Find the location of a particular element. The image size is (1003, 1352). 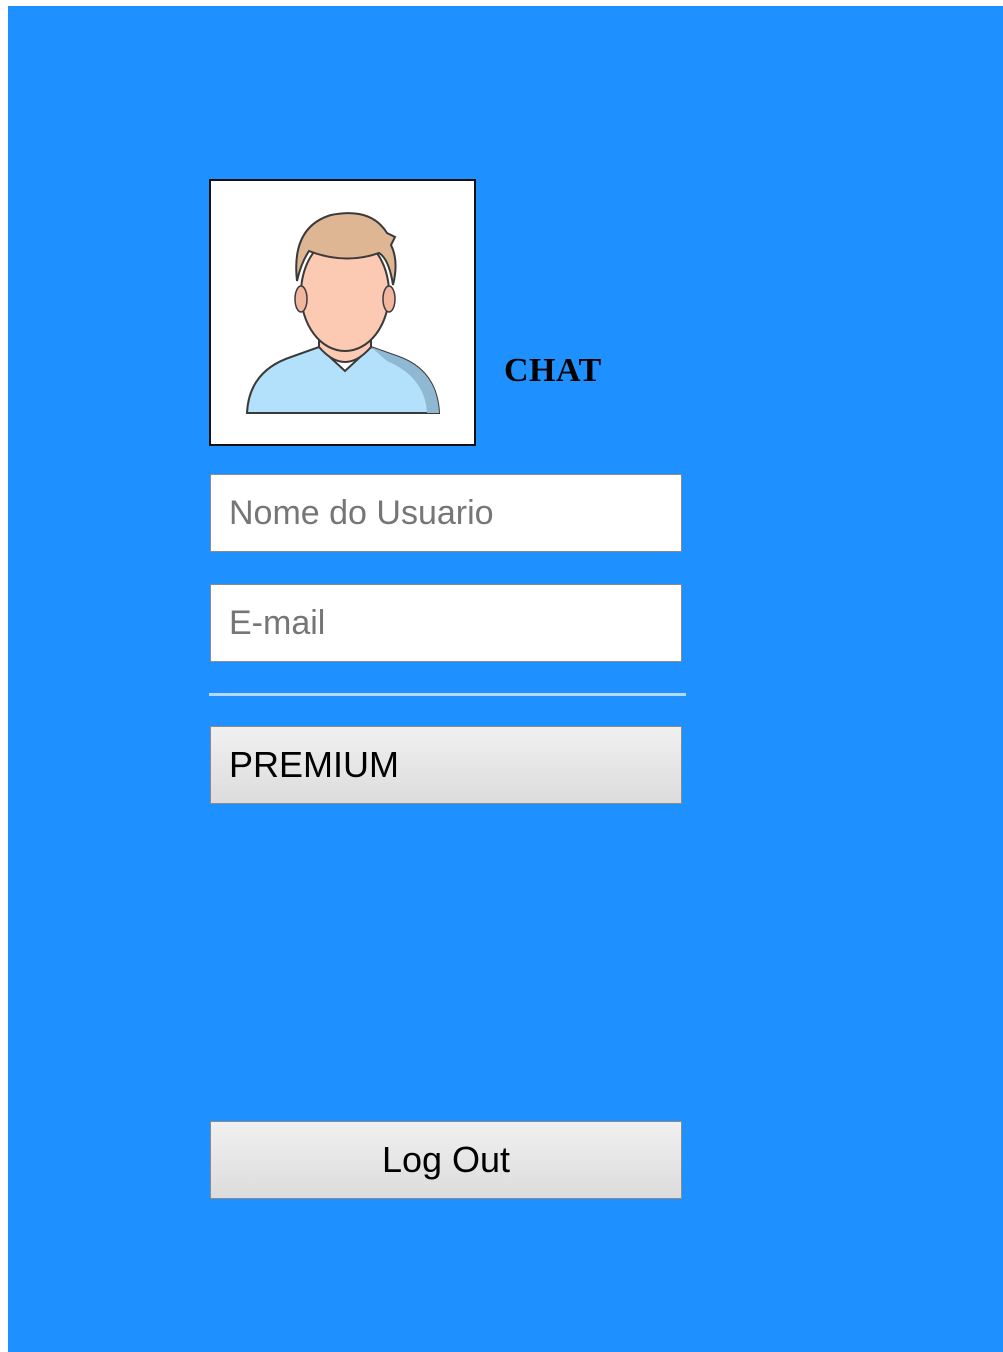

premium-button: PREMIUM is located at coordinates (446, 765).